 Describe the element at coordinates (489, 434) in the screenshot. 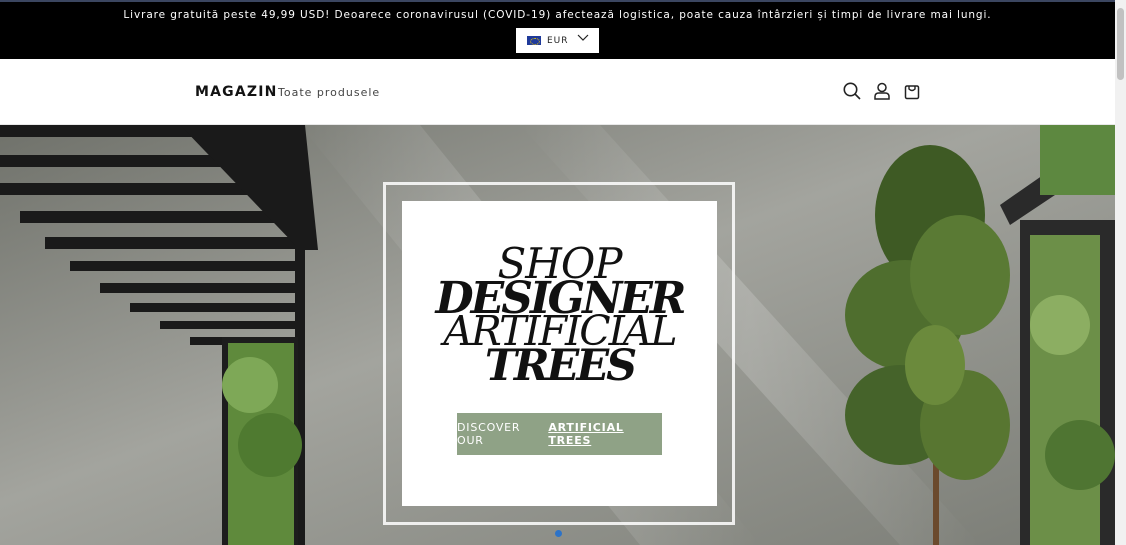

I see `cta-prefix: DISCOVER OUR` at that location.